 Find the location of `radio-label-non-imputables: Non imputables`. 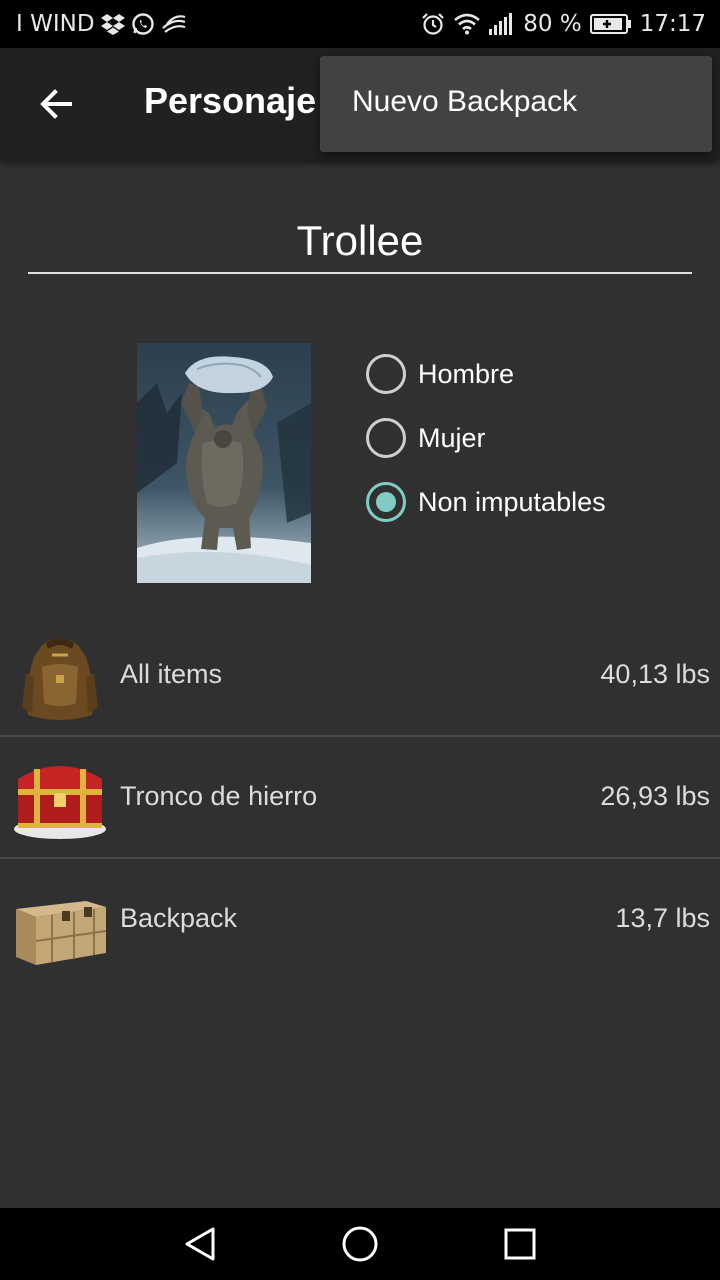

radio-label-non-imputables: Non imputables is located at coordinates (512, 501).